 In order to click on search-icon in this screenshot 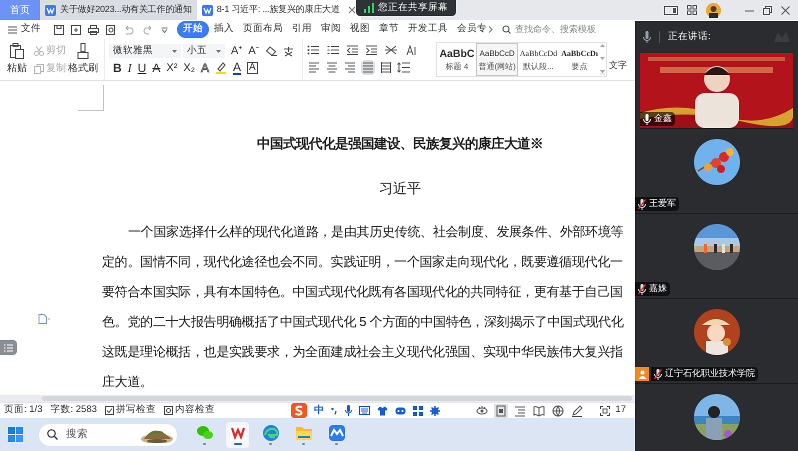, I will do `click(506, 29)`.